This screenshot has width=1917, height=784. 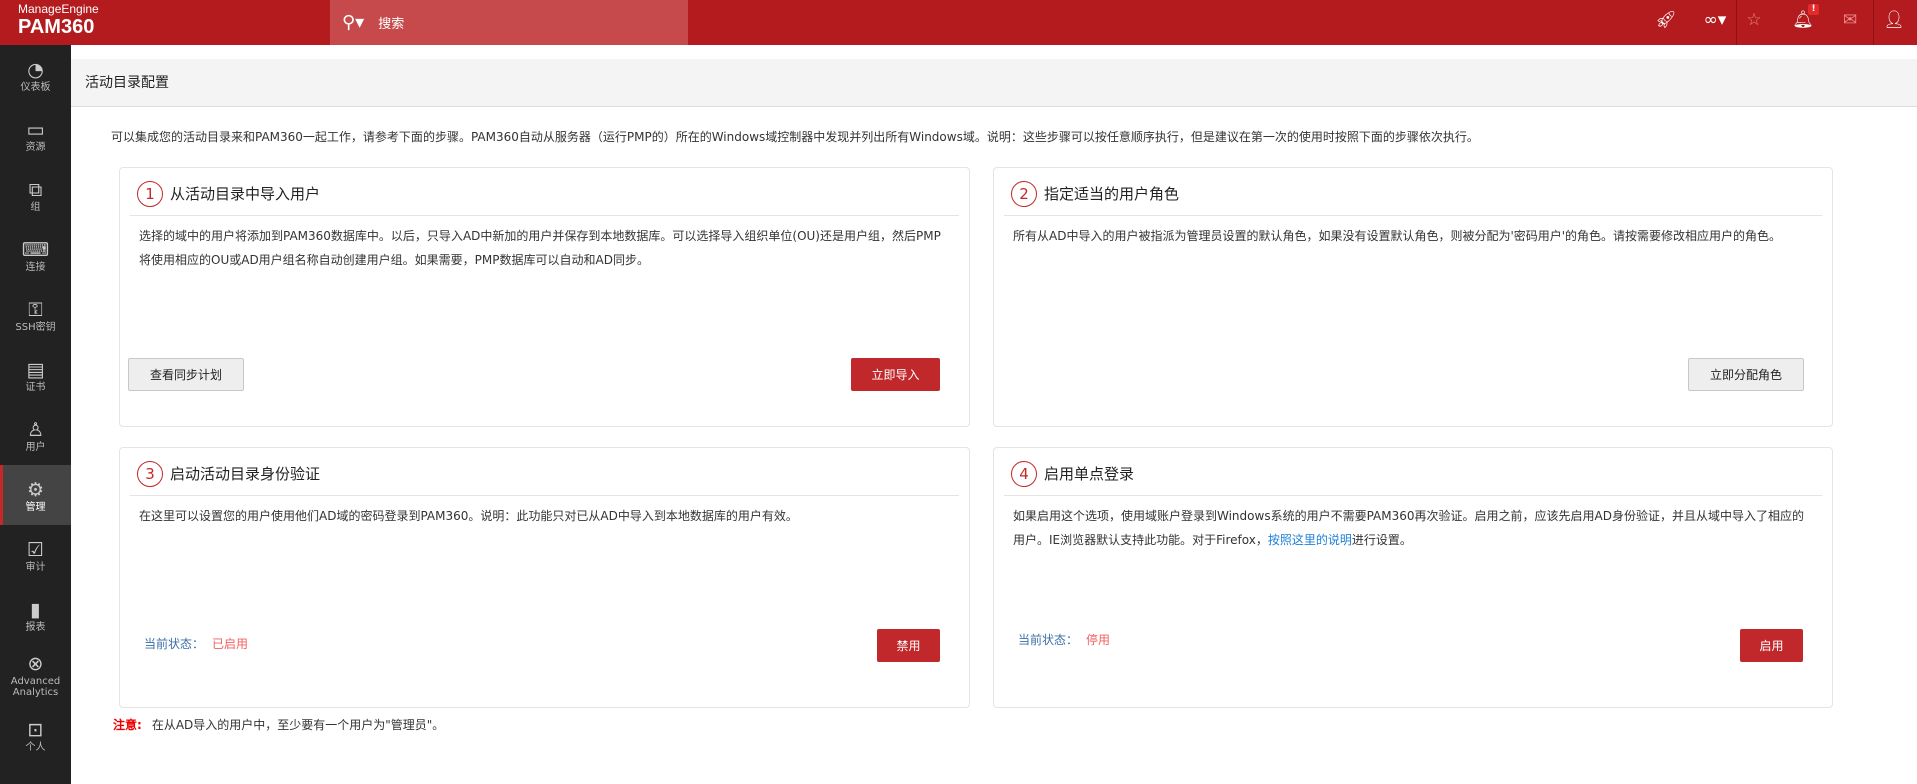 What do you see at coordinates (1850, 20) in the screenshot?
I see `mail-icon: ✉` at bounding box center [1850, 20].